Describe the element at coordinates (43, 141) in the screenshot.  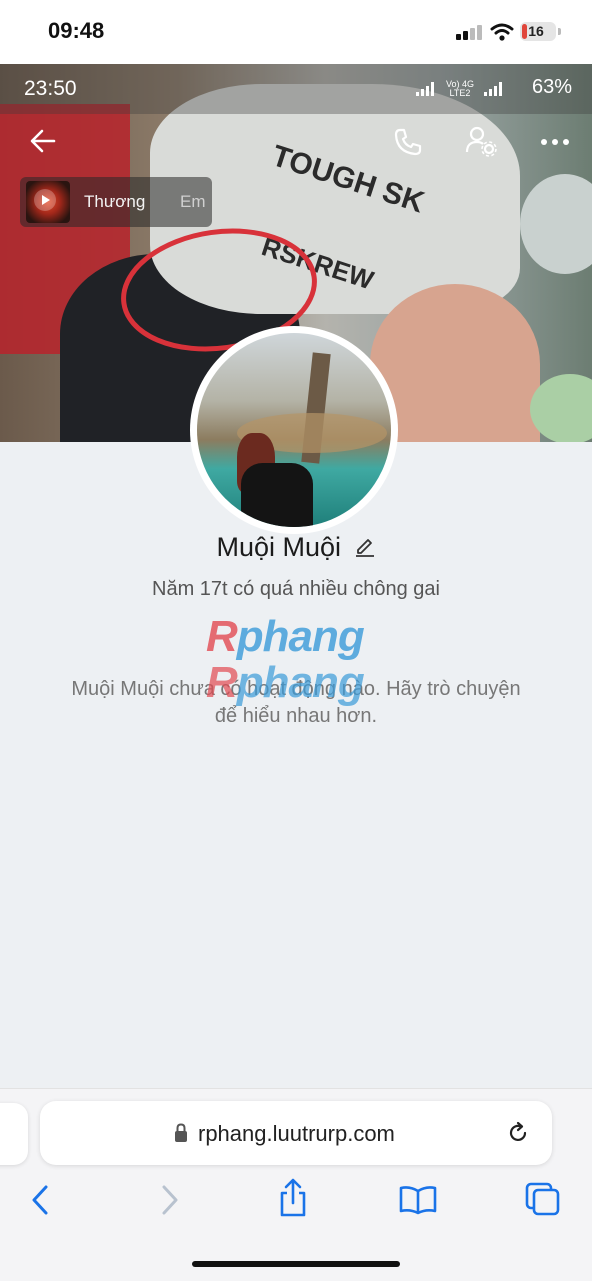
I see `back-arrow-icon` at that location.